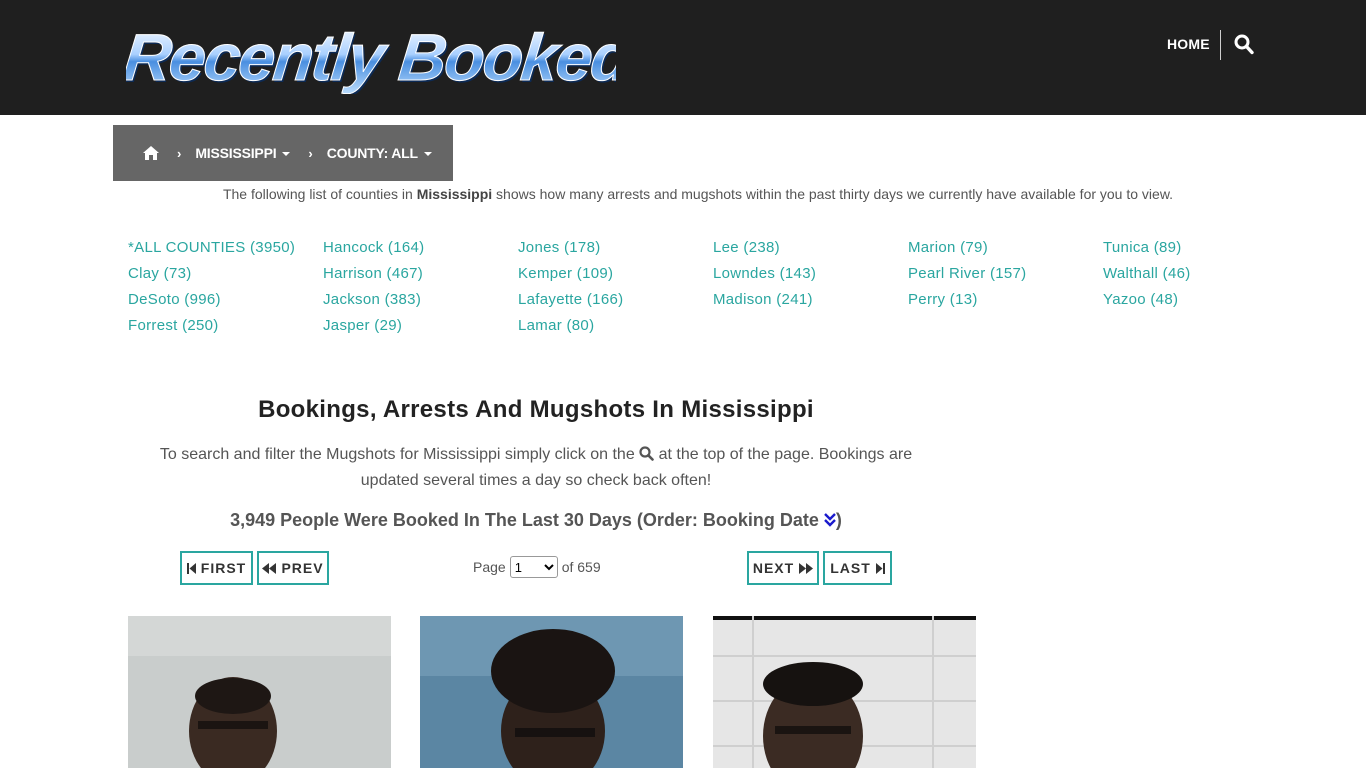 The image size is (1366, 768). What do you see at coordinates (454, 194) in the screenshot?
I see `intro-state: Mississippi` at bounding box center [454, 194].